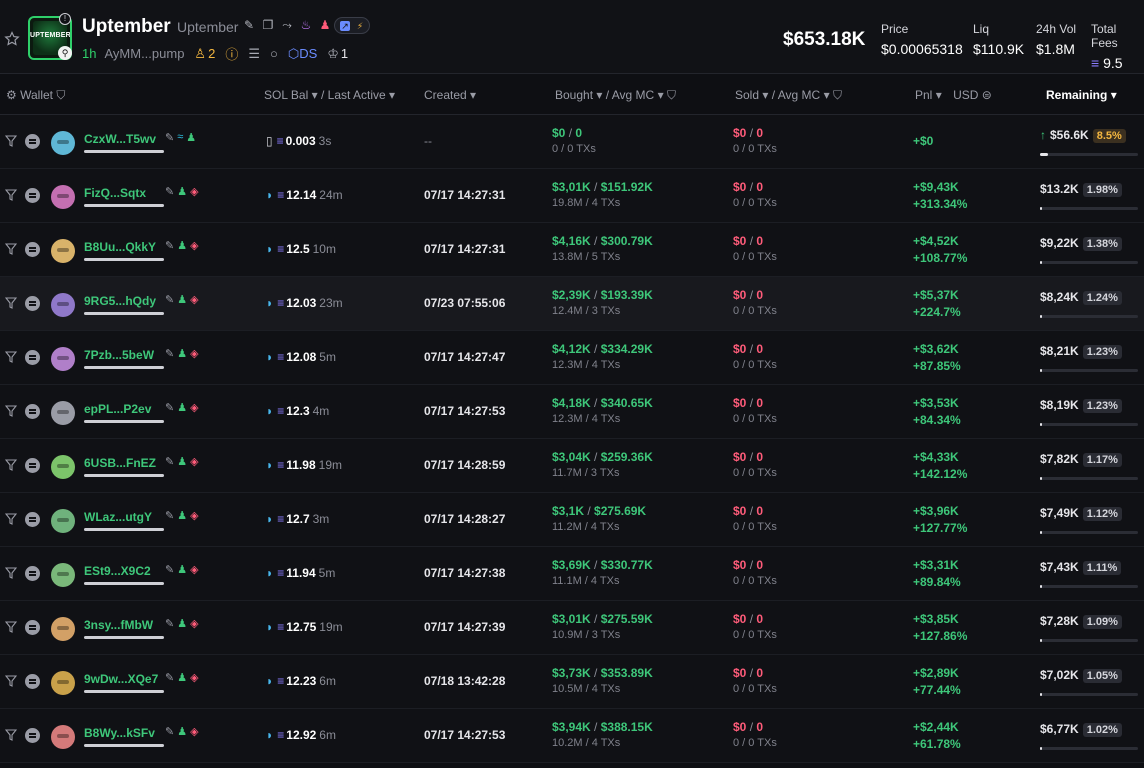 The image size is (1144, 768). Describe the element at coordinates (35, 95) in the screenshot. I see `col-wallet: ⚙ Wallet ⛉` at that location.